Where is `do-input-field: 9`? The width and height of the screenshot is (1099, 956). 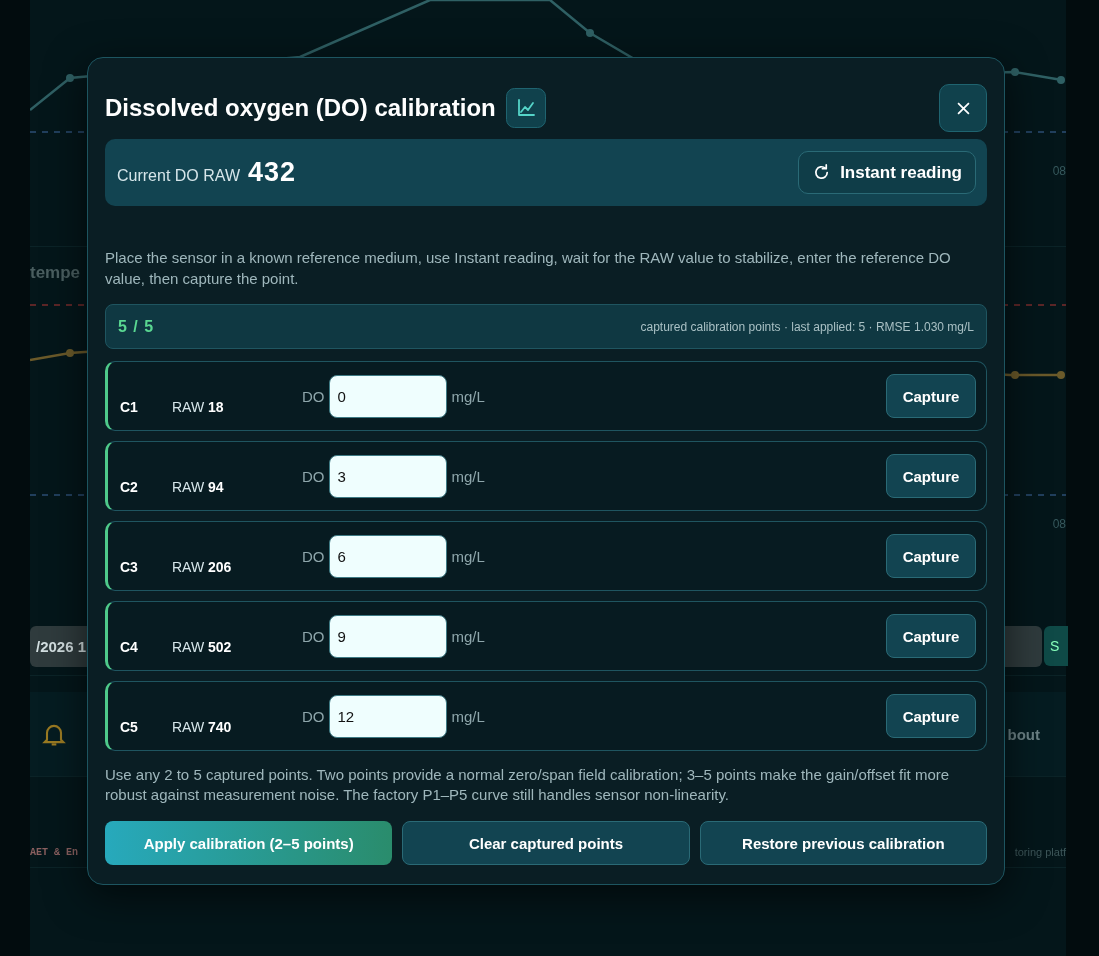 do-input-field: 9 is located at coordinates (387, 636).